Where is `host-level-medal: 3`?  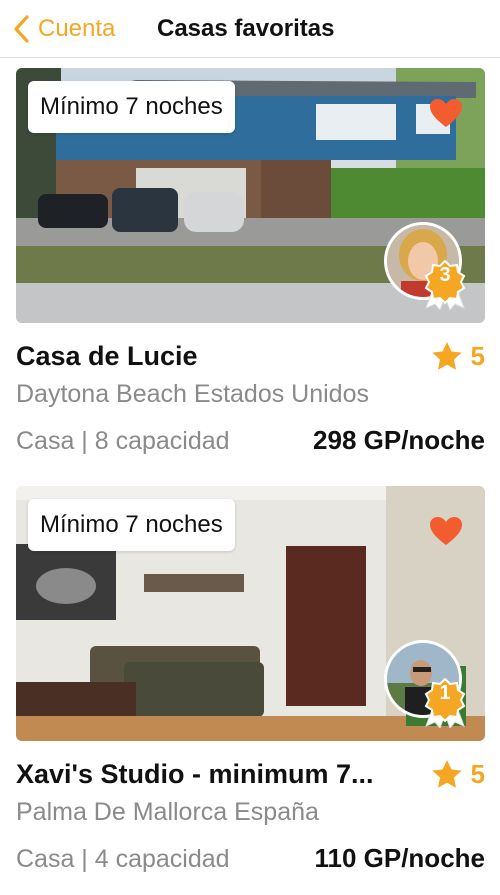
host-level-medal: 3 is located at coordinates (445, 285).